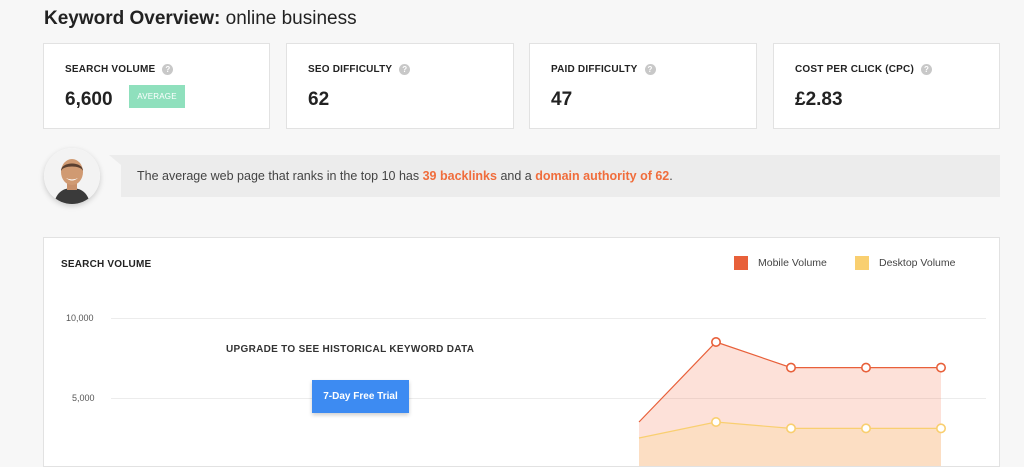 The width and height of the screenshot is (1024, 467). Describe the element at coordinates (350, 349) in the screenshot. I see `upgrade-message: UPGRADE TO SEE HISTORICAL KEYWORD DATA` at that location.